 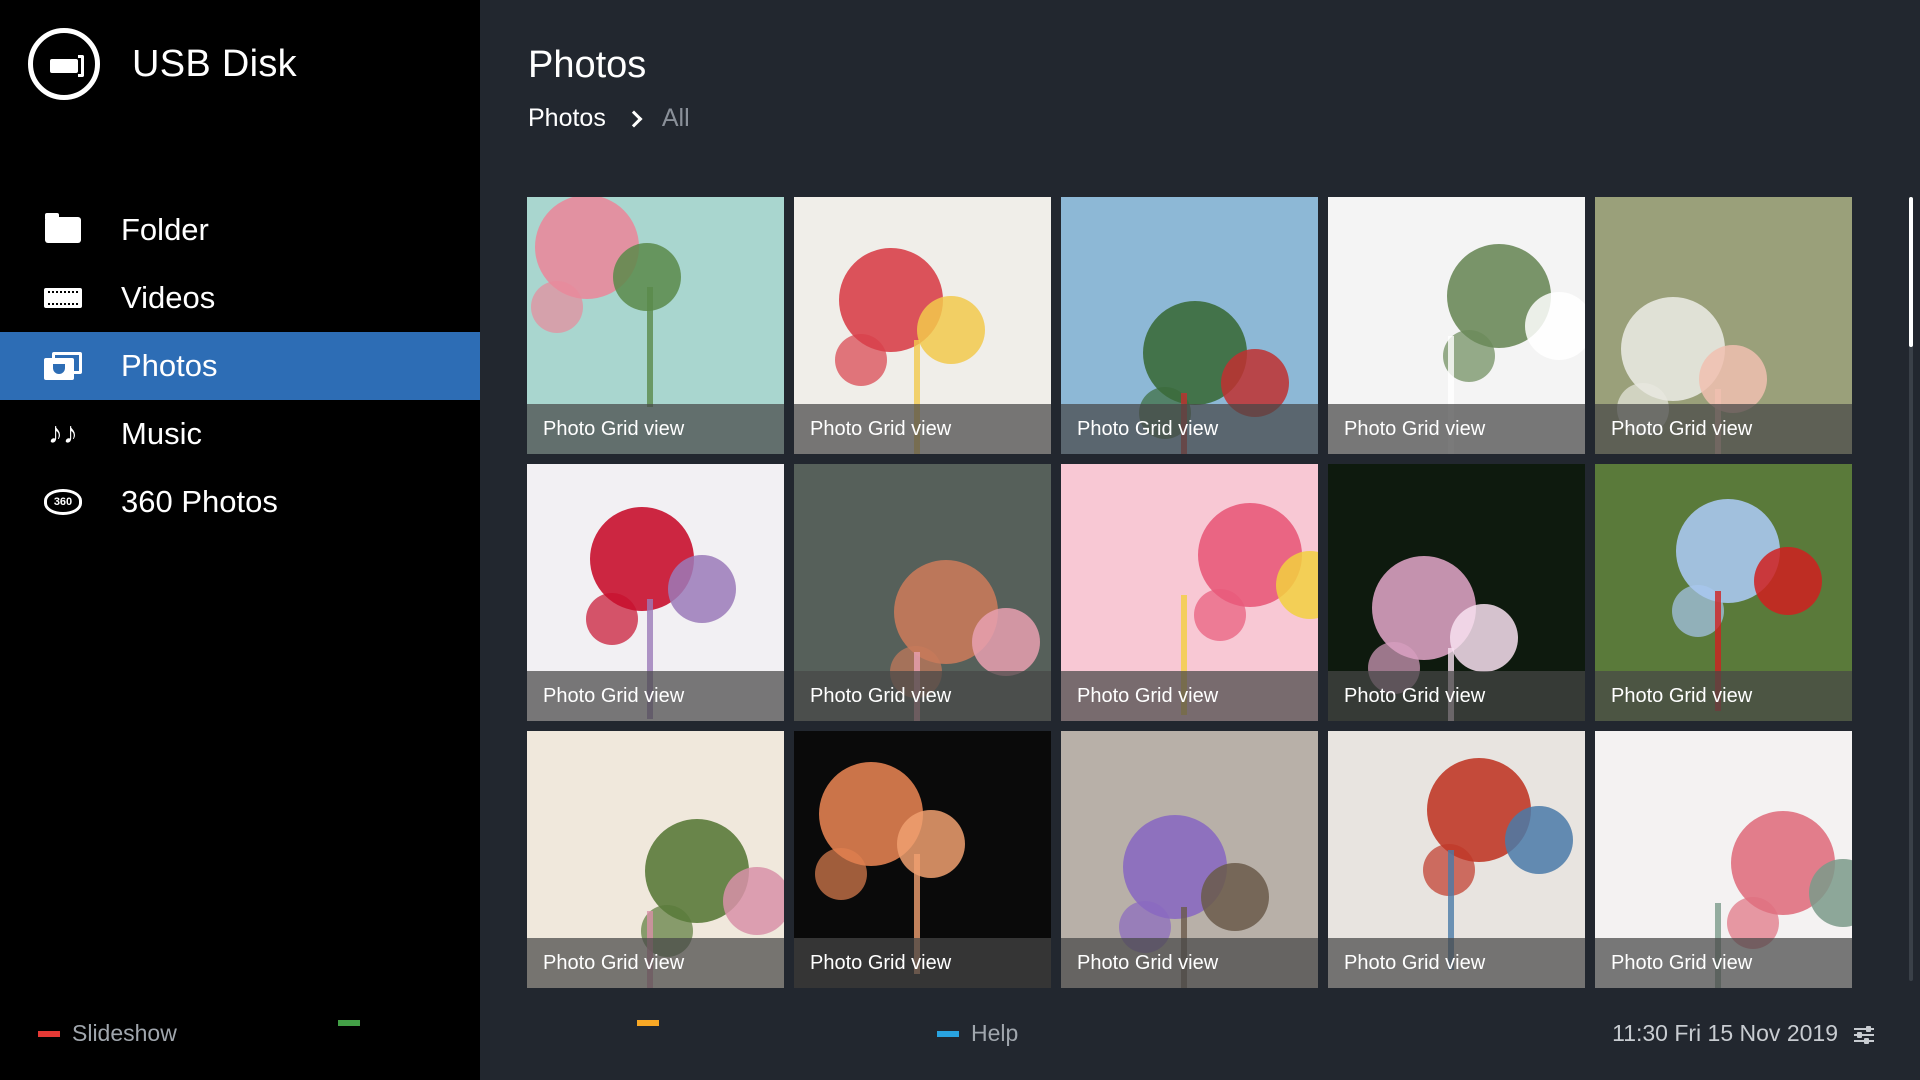 What do you see at coordinates (995, 1033) in the screenshot?
I see `blue-key-label: Help` at bounding box center [995, 1033].